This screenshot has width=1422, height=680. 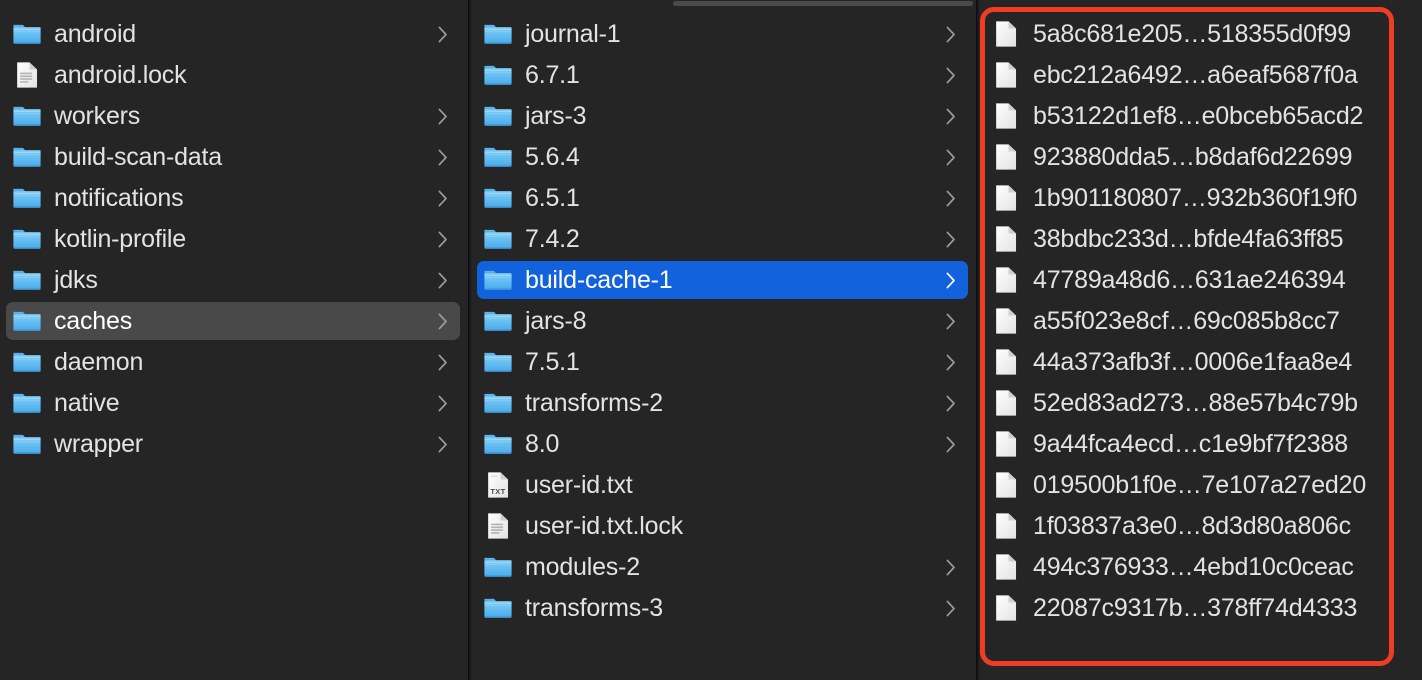 I want to click on list-item: 6.5.1, so click(x=722, y=198).